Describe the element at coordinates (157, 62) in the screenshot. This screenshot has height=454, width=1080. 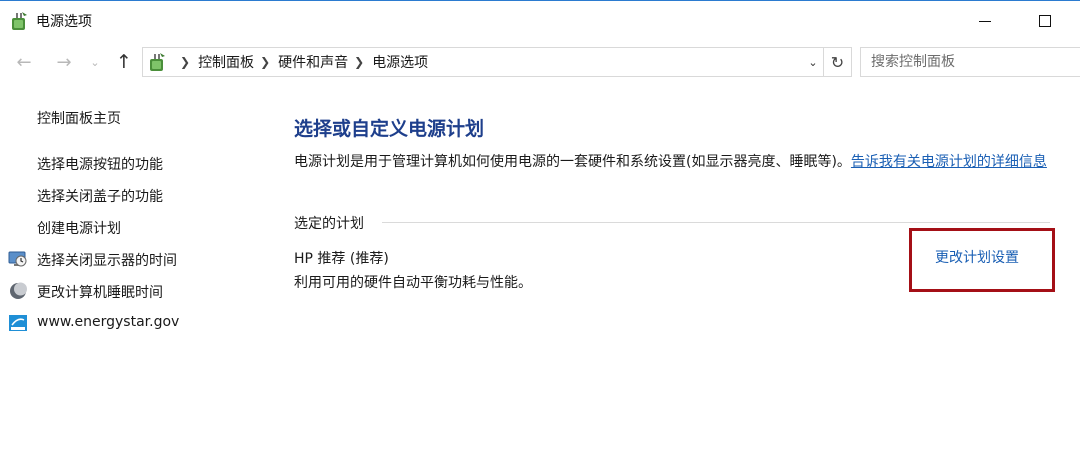
I see `control-panel-icon` at that location.